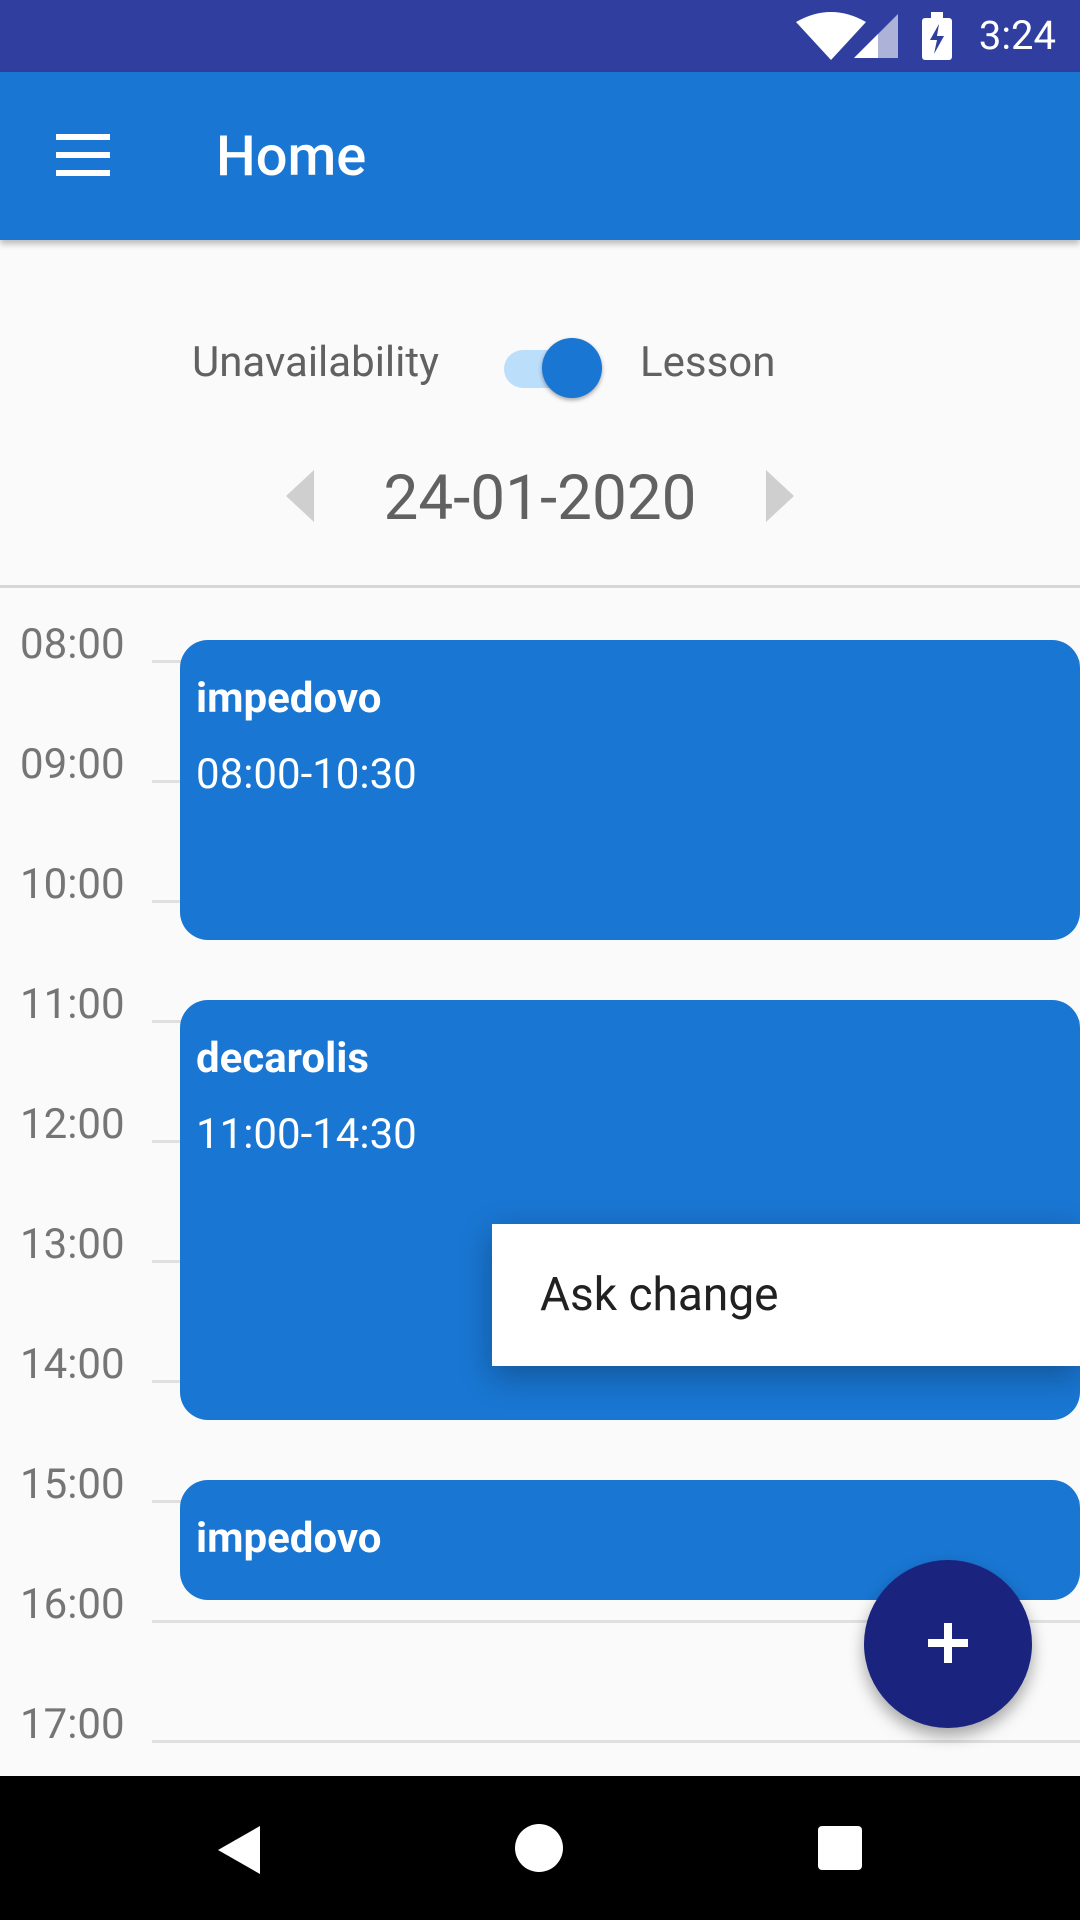 The height and width of the screenshot is (1920, 1080). What do you see at coordinates (948, 1644) in the screenshot?
I see `add-button` at bounding box center [948, 1644].